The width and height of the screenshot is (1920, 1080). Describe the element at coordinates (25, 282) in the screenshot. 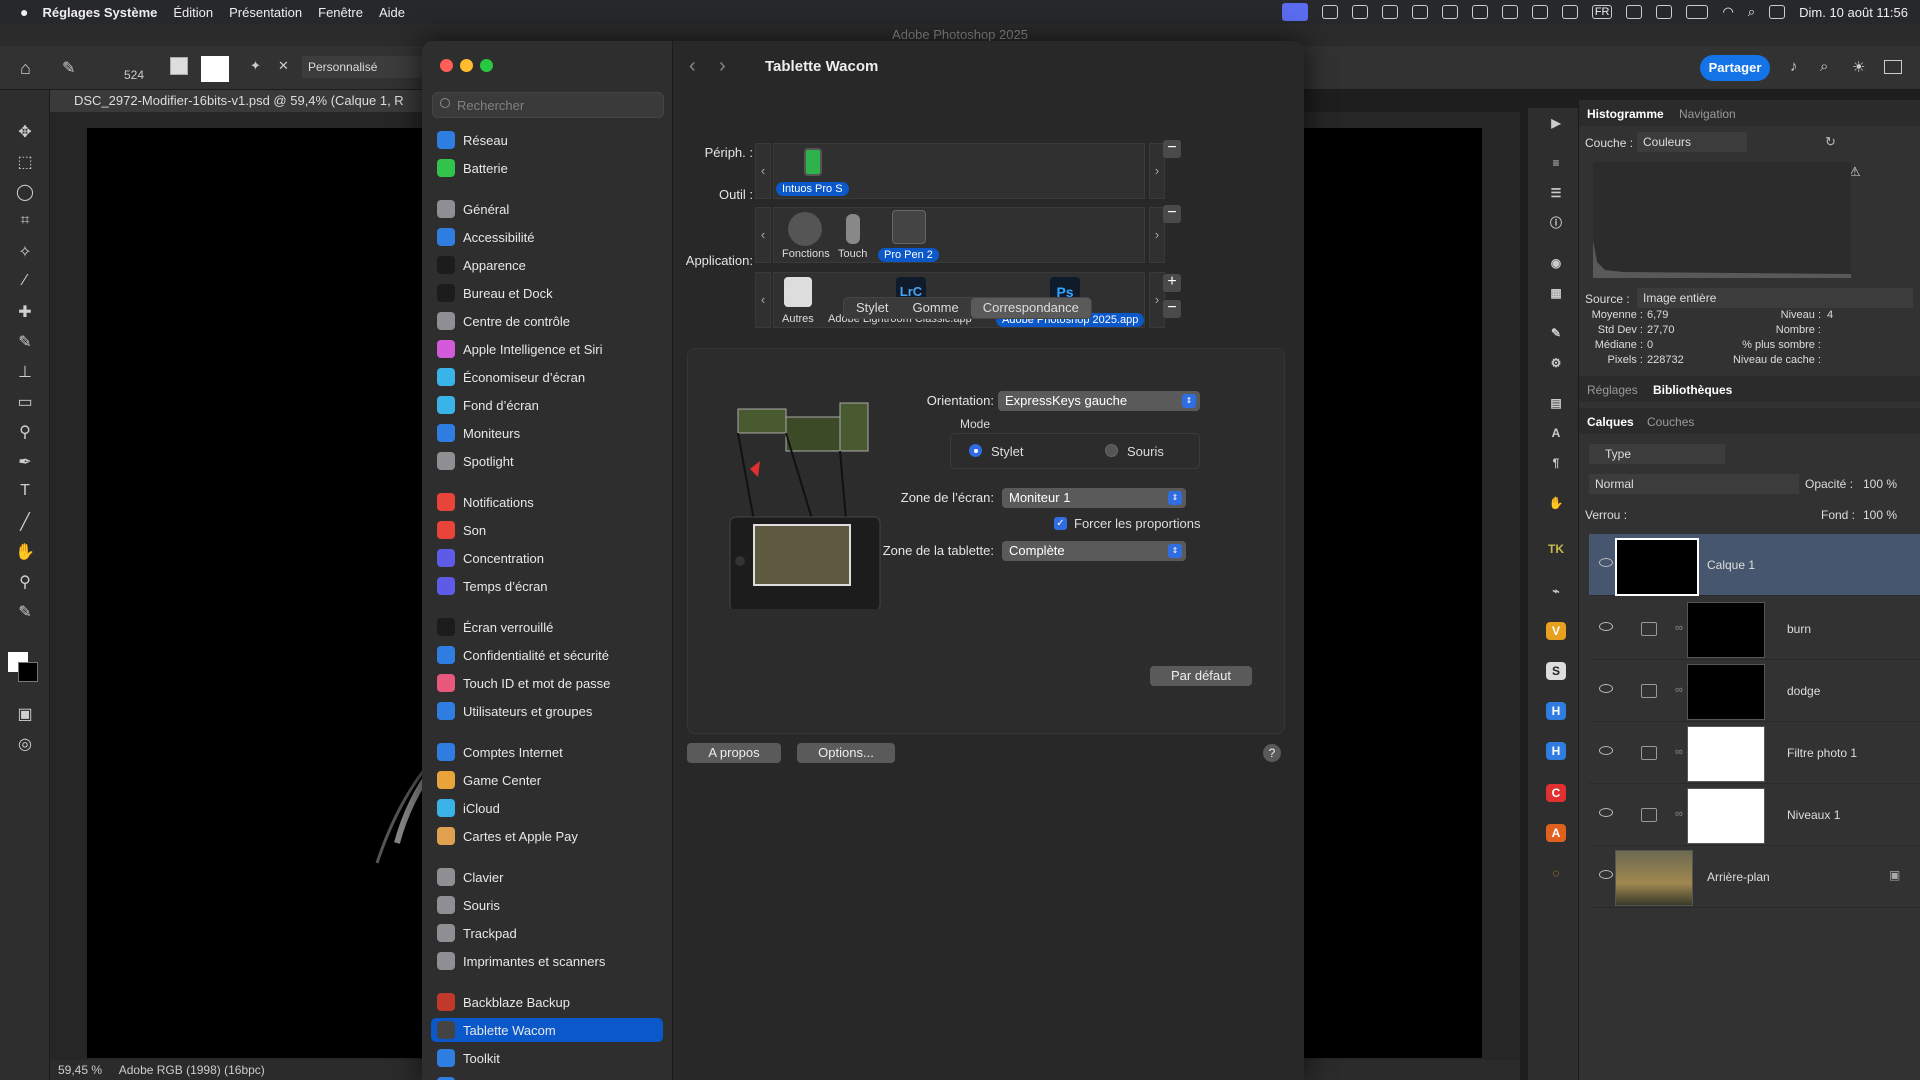

I see `eyedropper-icon: ⁄` at that location.